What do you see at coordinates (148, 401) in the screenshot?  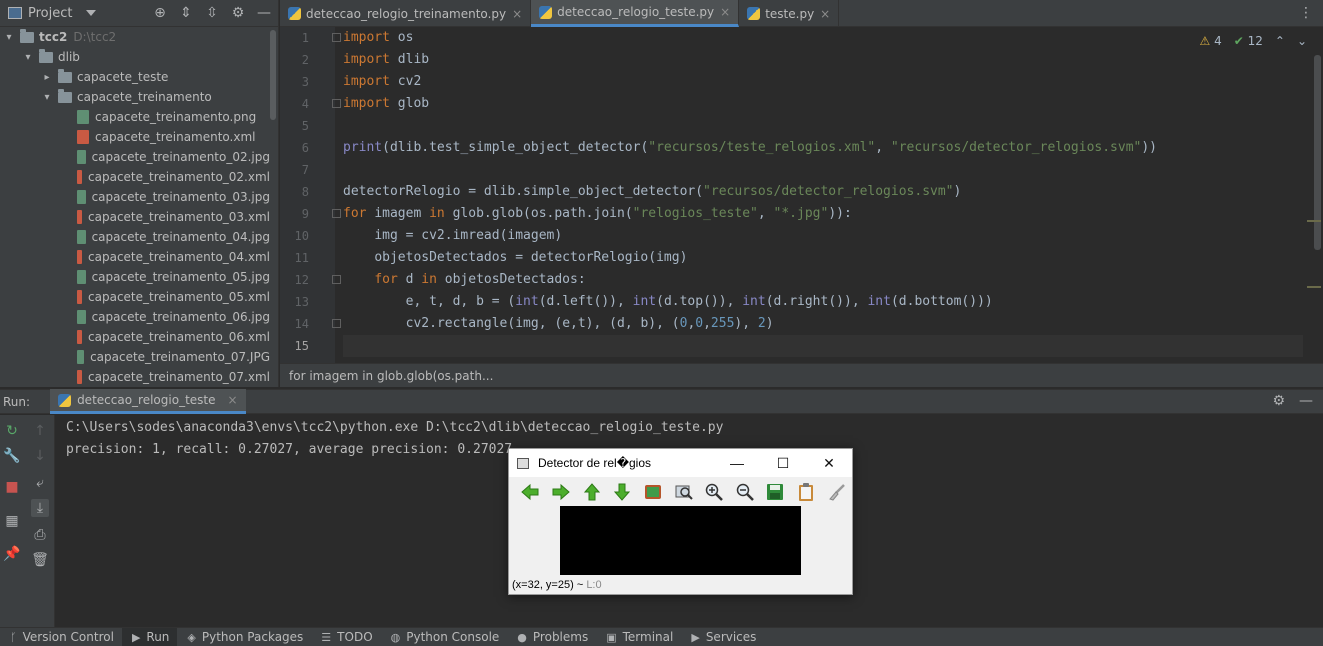 I see `run-tab: deteccao_relogio_teste ×` at bounding box center [148, 401].